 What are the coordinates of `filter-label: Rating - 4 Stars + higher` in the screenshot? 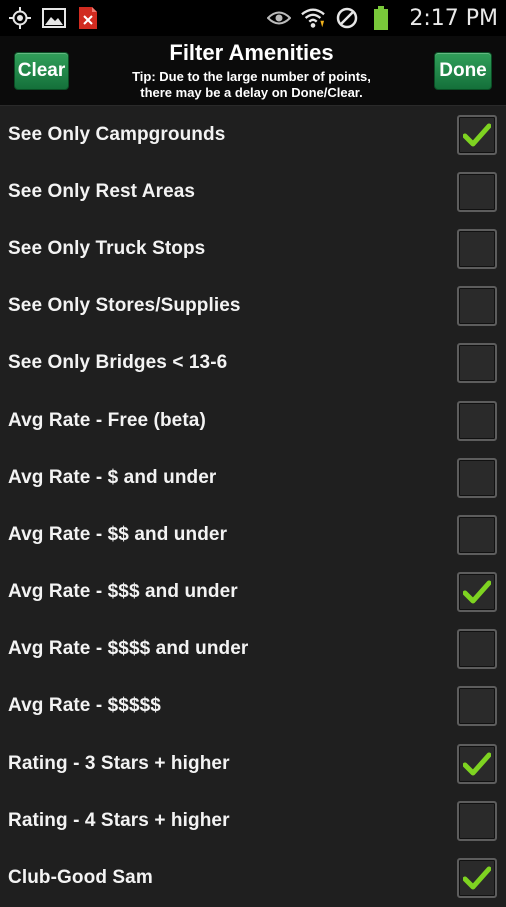 It's located at (119, 820).